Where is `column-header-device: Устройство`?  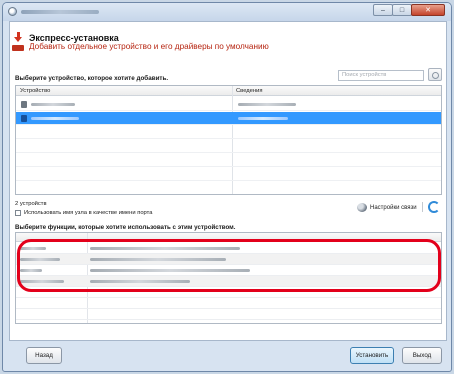
column-header-device: Устройство is located at coordinates (35, 91).